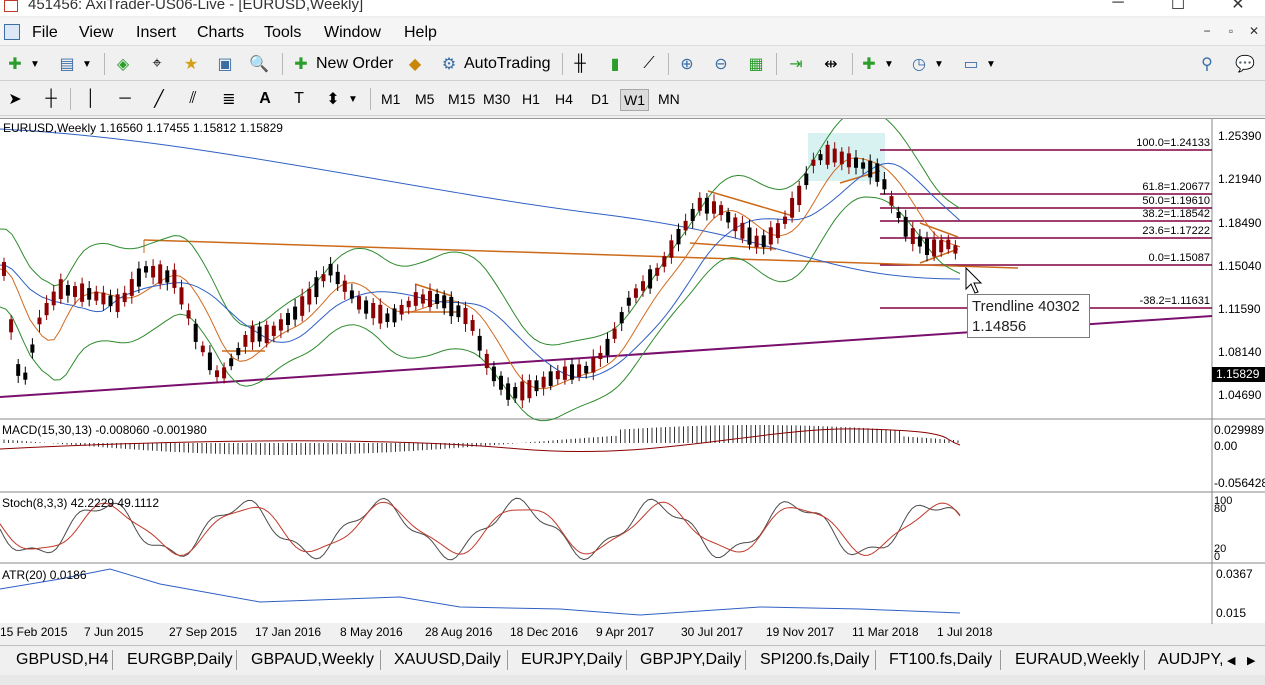  I want to click on chat-button: 💬, so click(1245, 64).